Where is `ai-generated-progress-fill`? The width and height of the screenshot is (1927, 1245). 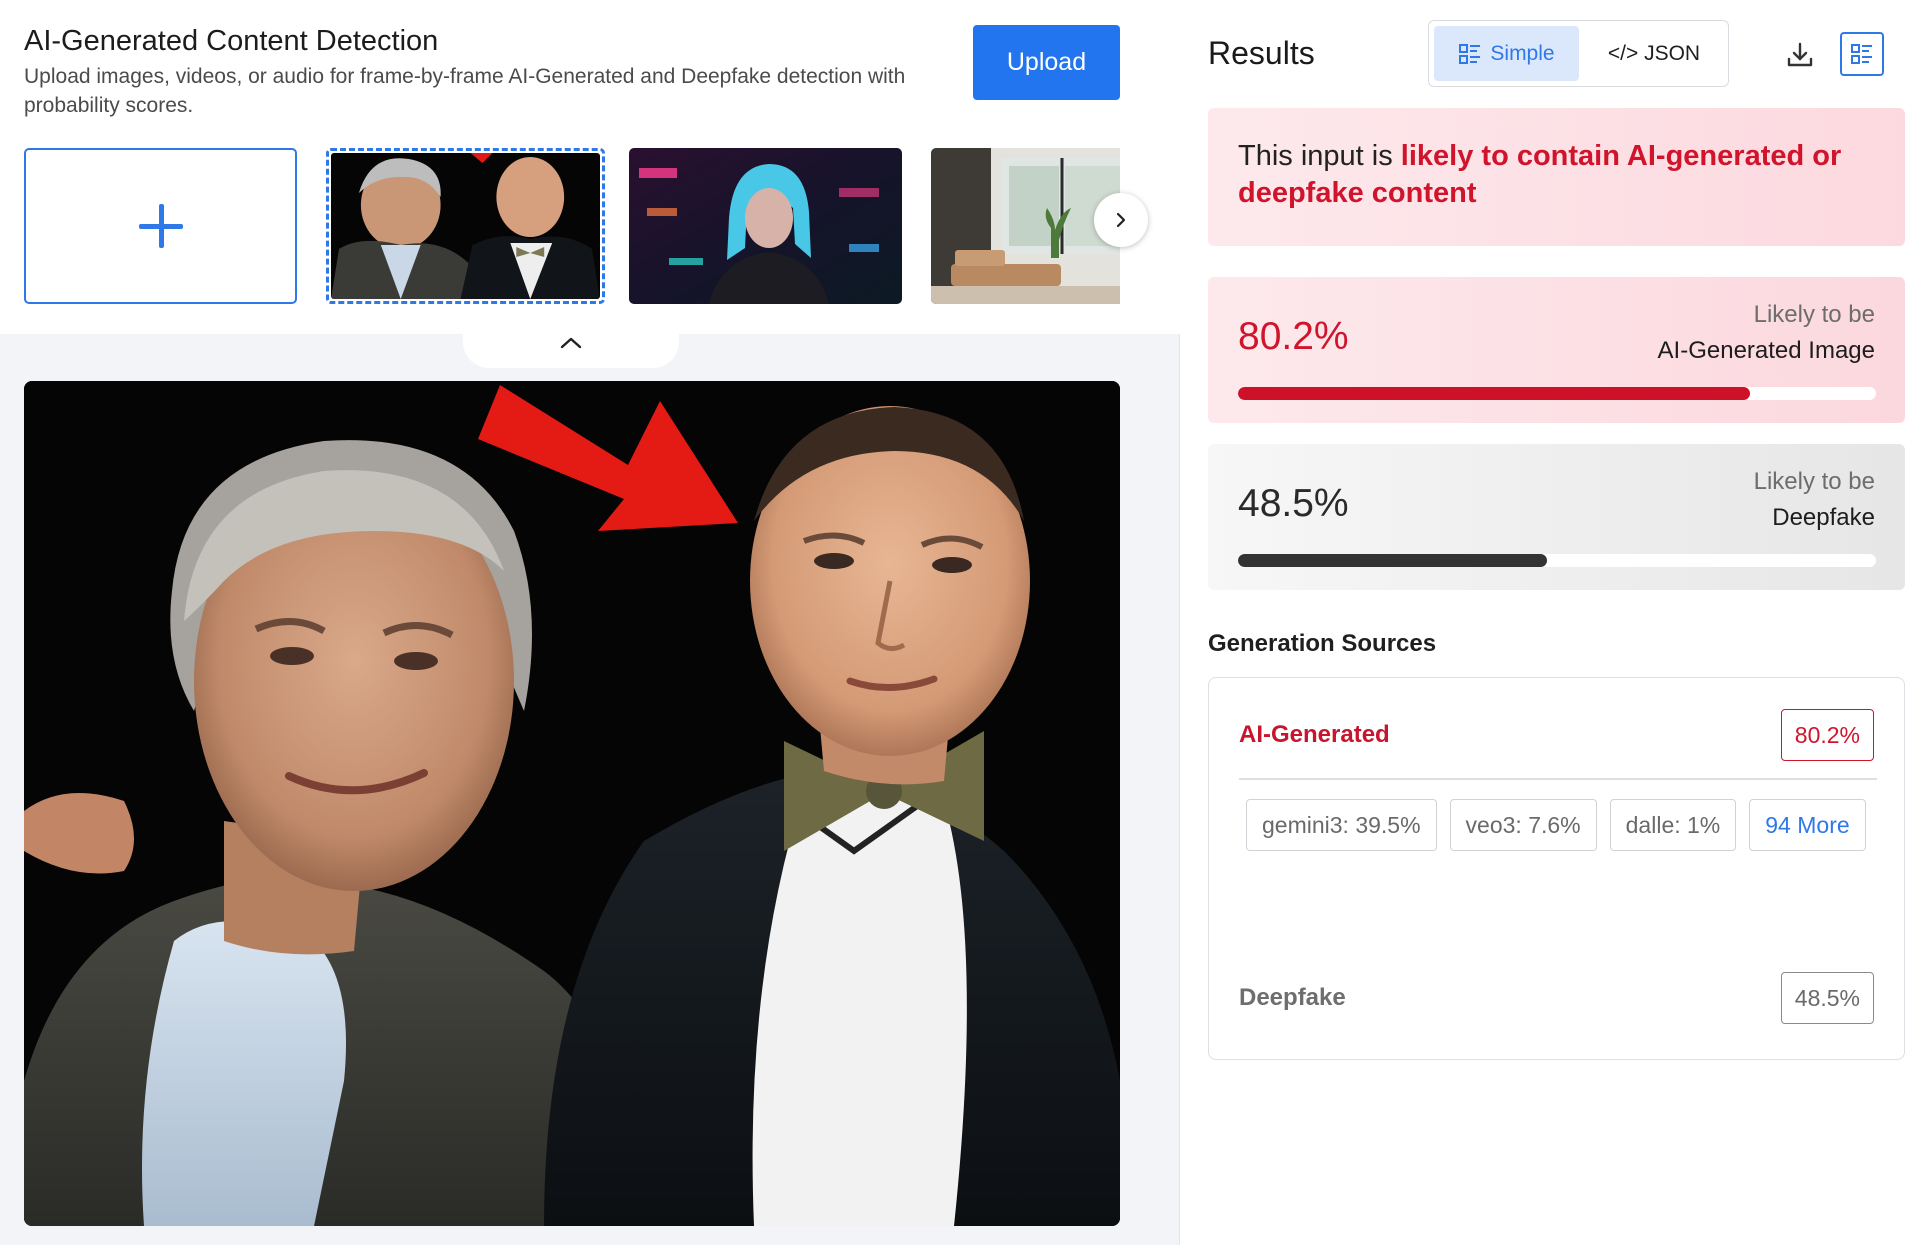 ai-generated-progress-fill is located at coordinates (1494, 393).